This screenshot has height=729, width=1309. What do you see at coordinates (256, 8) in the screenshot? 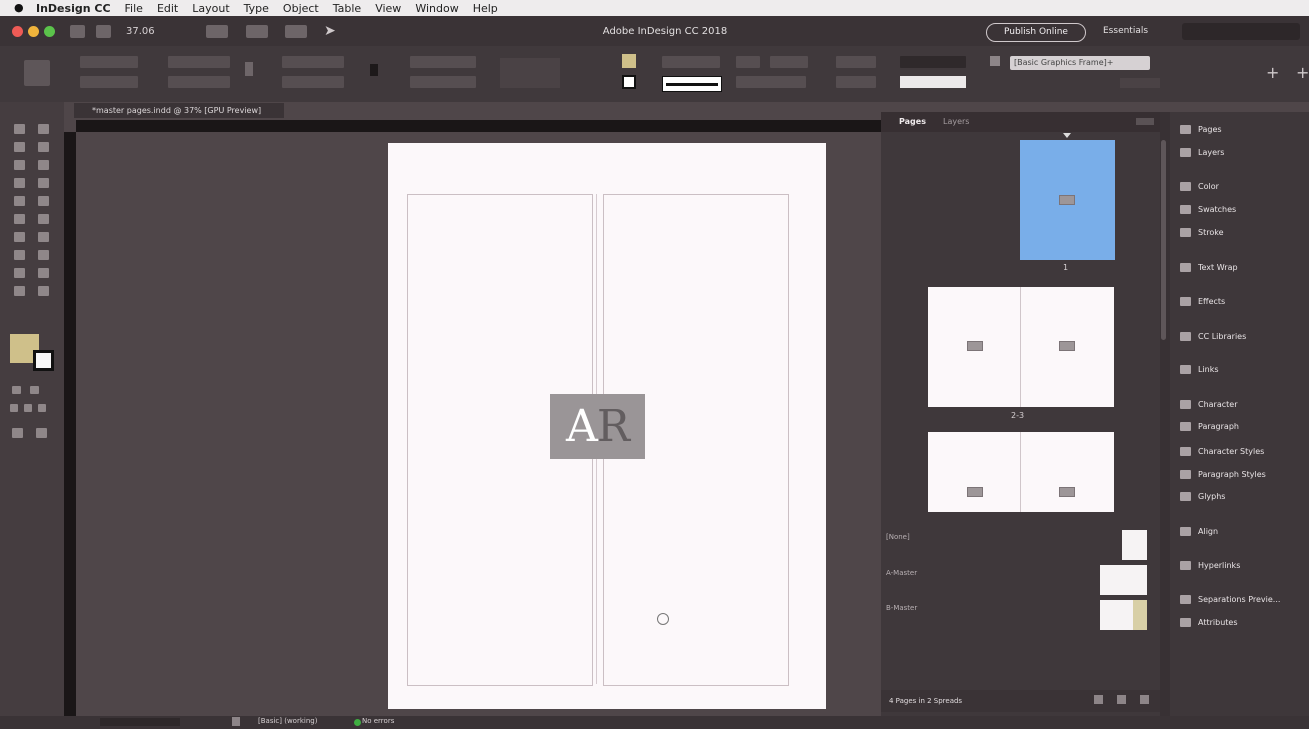
I see `menu-type: Type` at bounding box center [256, 8].